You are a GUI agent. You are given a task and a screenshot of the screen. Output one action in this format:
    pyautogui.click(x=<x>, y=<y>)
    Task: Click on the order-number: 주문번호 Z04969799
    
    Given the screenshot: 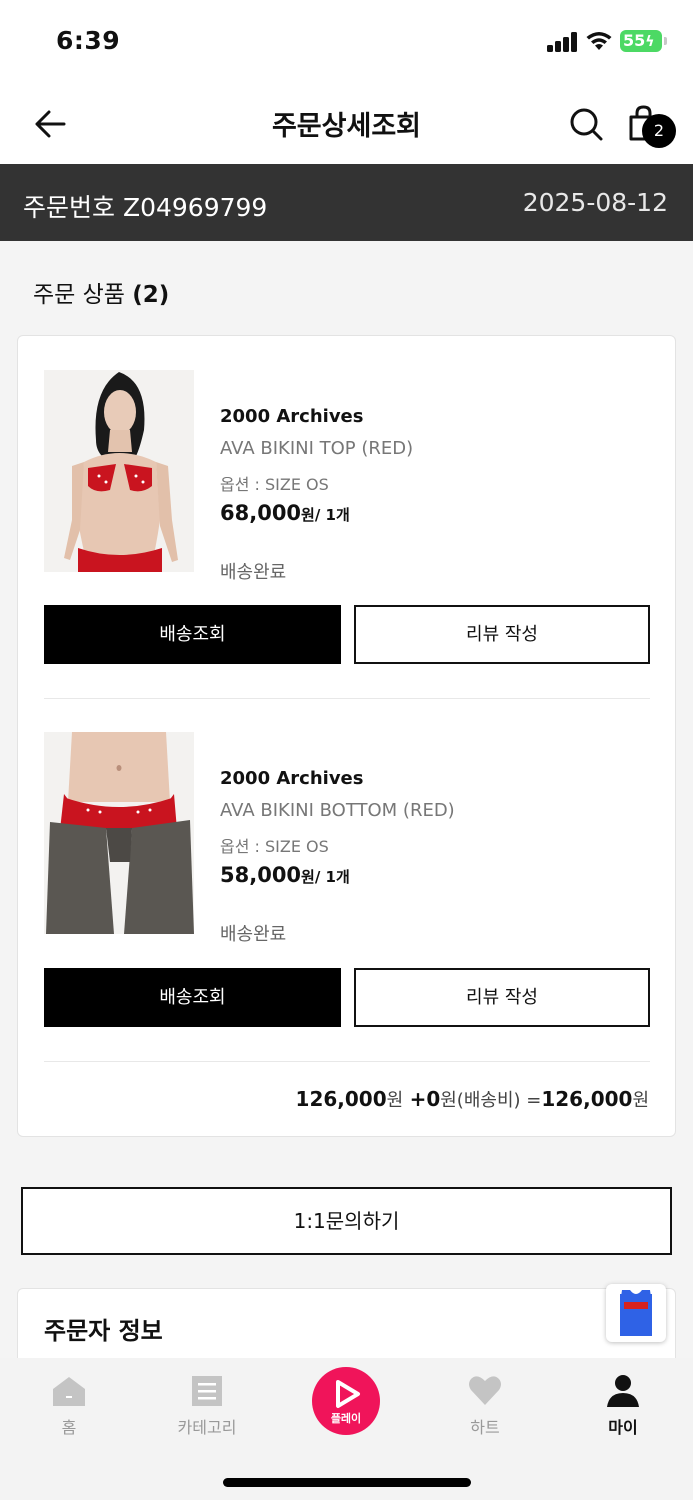 What is the action you would take?
    pyautogui.click(x=145, y=207)
    